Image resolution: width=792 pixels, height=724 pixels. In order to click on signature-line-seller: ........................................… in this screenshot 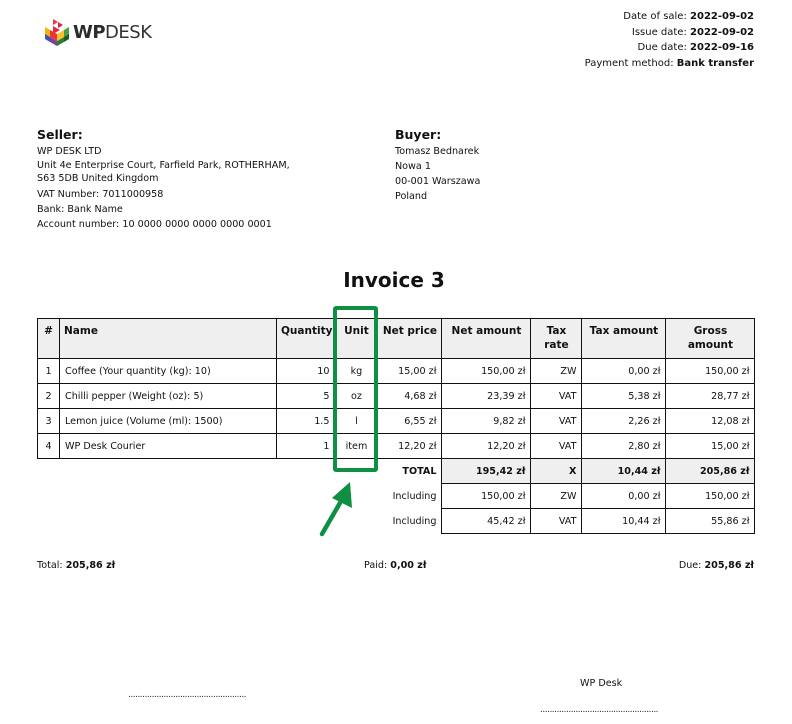, I will do `click(599, 710)`.